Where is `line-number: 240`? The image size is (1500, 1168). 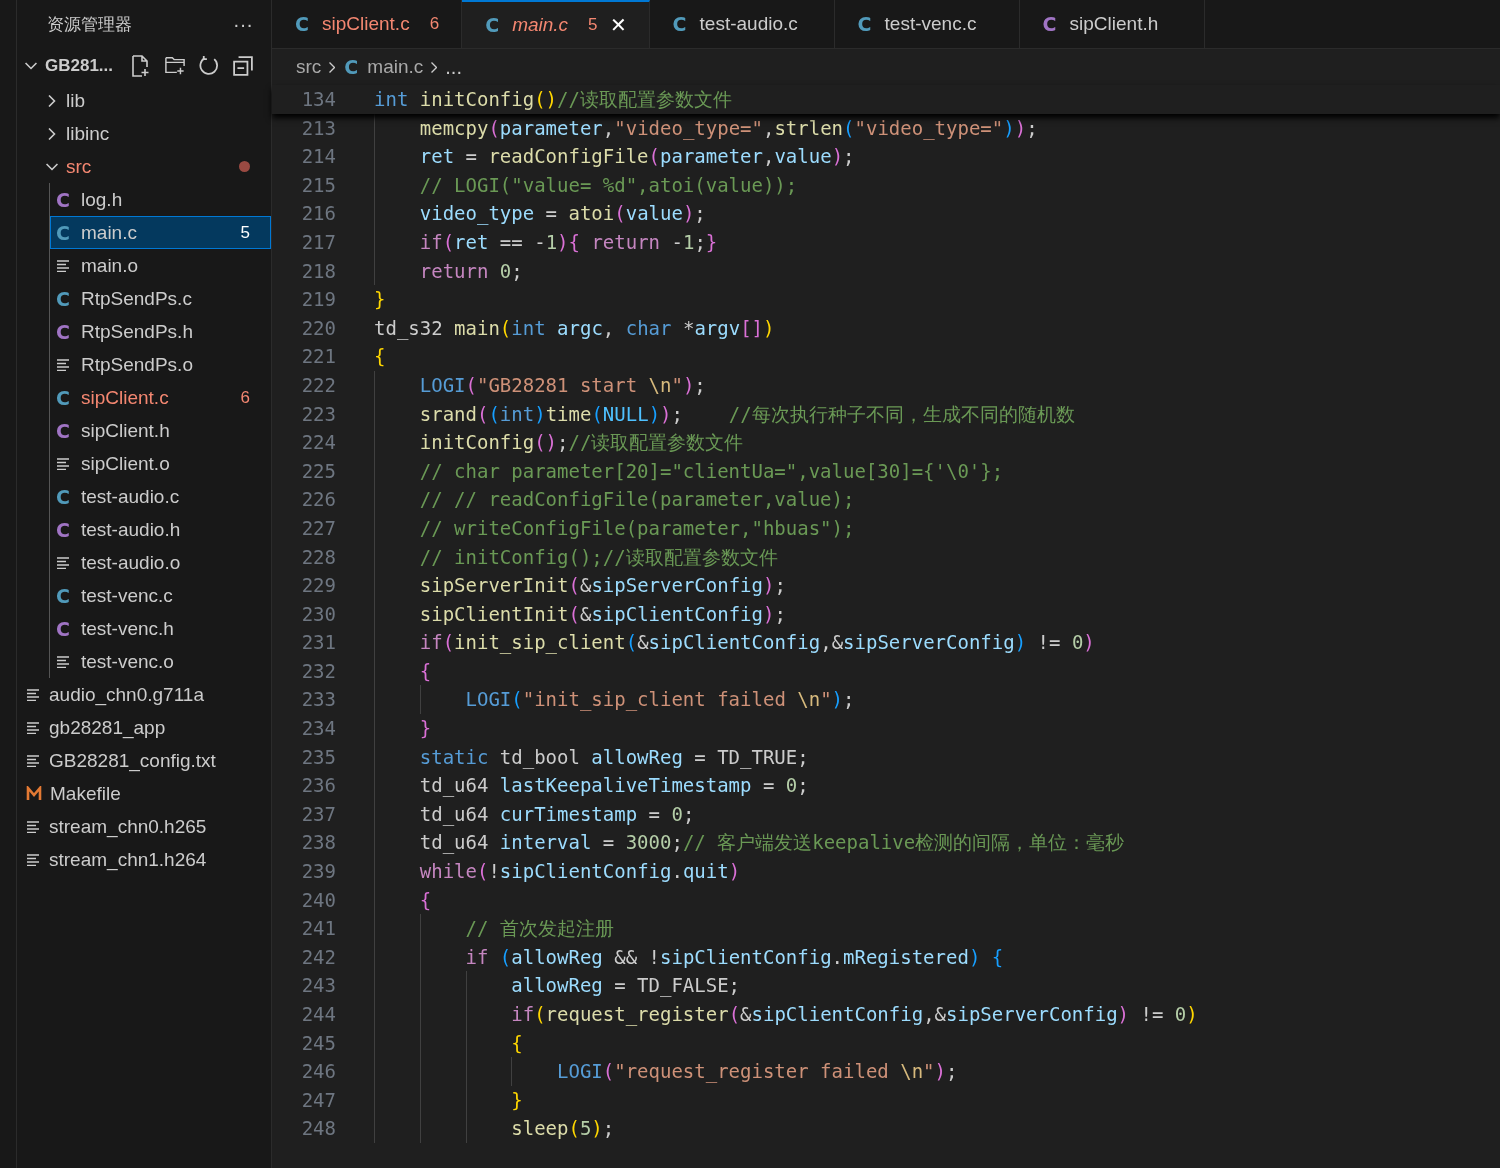 line-number: 240 is located at coordinates (318, 900).